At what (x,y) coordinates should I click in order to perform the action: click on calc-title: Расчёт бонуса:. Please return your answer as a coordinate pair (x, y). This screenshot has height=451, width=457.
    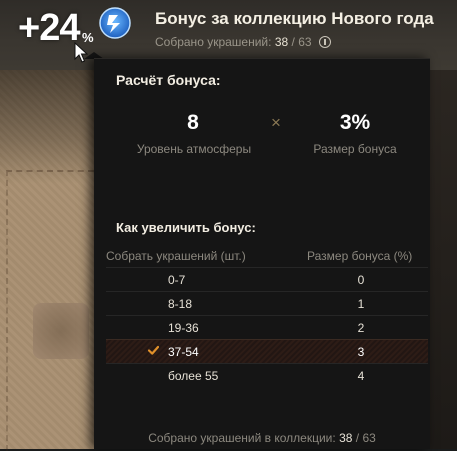
    Looking at the image, I should click on (168, 80).